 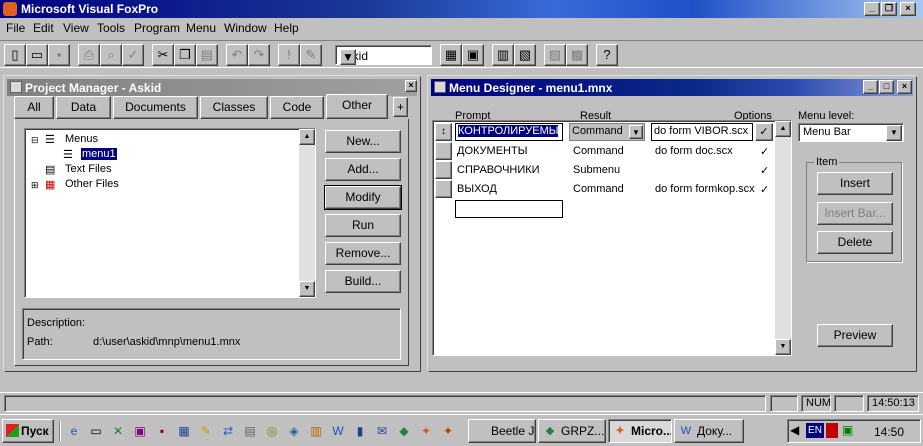 I want to click on ie-icon: e, so click(x=74, y=431).